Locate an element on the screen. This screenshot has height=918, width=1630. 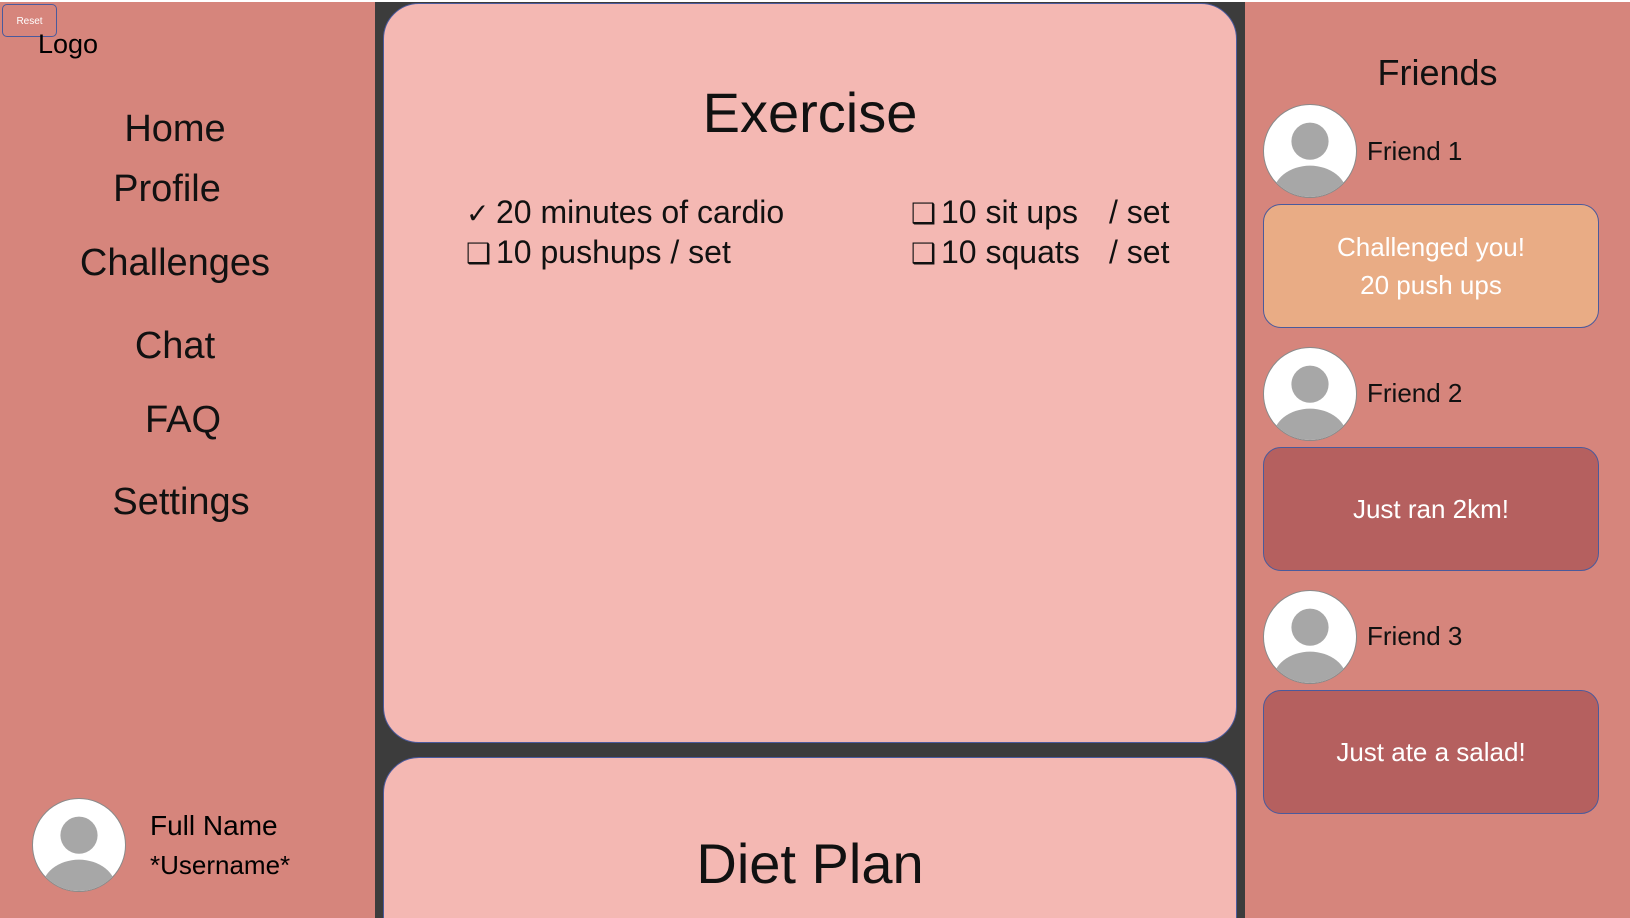
task-squats: ❑ 10 squats / set is located at coordinates (1041, 252).